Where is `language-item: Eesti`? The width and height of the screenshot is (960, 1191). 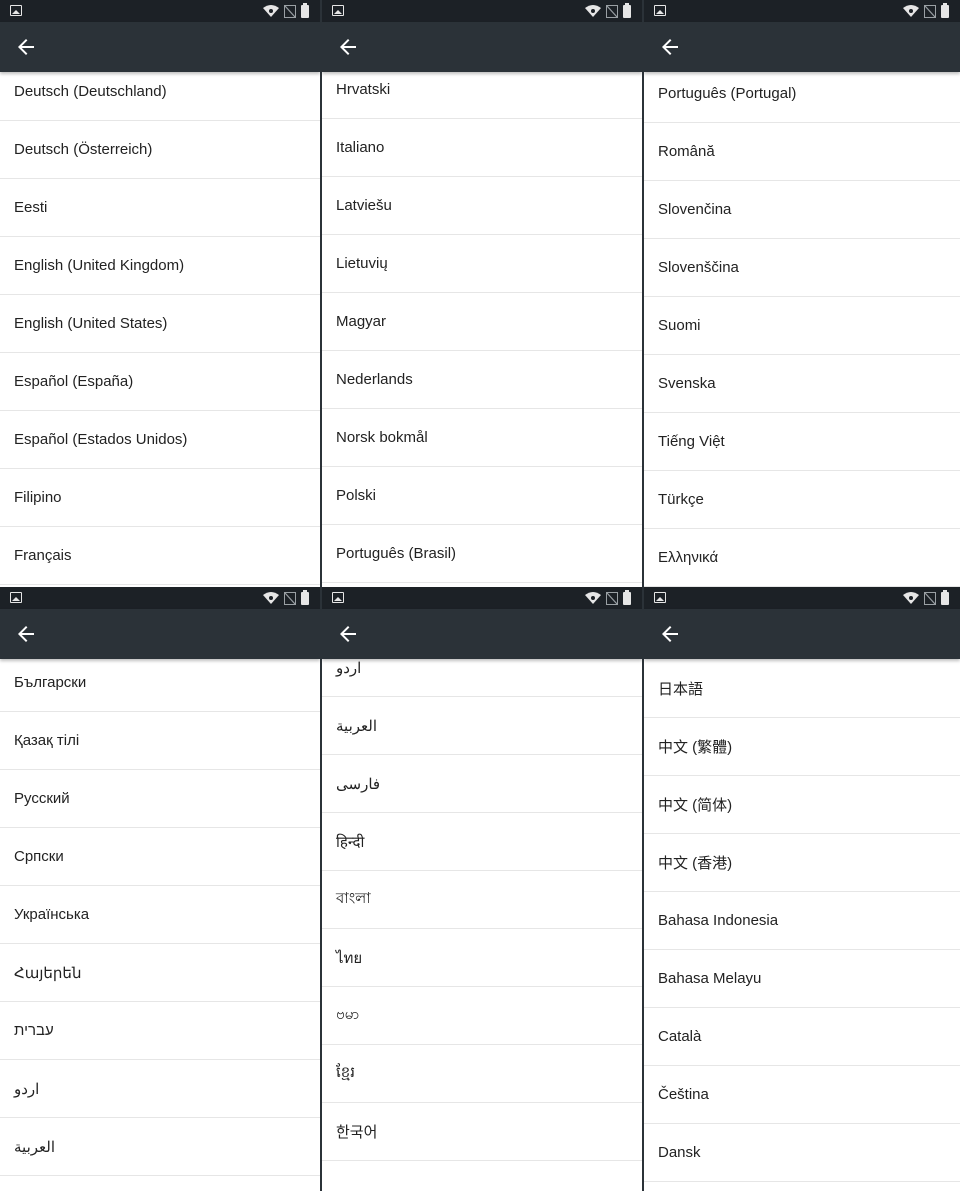
language-item: Eesti is located at coordinates (160, 208).